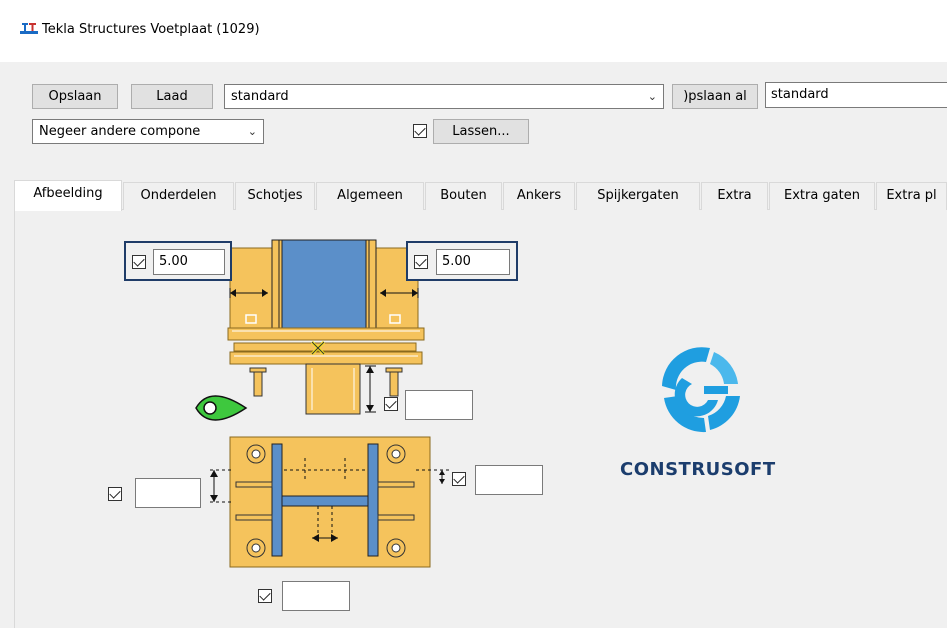  What do you see at coordinates (316, 596) in the screenshot?
I see `bottom-dimension-input` at bounding box center [316, 596].